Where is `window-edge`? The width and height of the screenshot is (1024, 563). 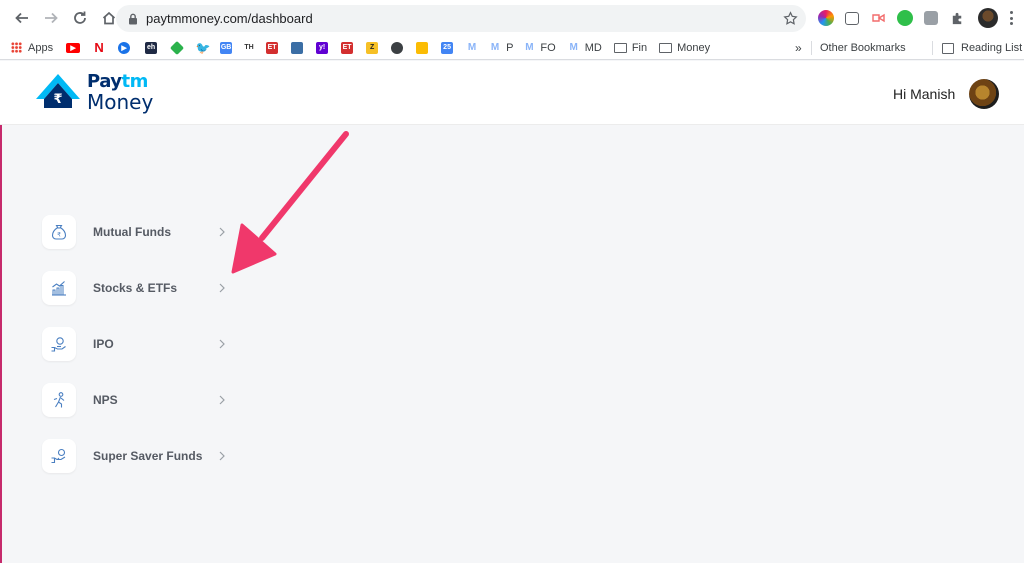
window-edge is located at coordinates (1, 344).